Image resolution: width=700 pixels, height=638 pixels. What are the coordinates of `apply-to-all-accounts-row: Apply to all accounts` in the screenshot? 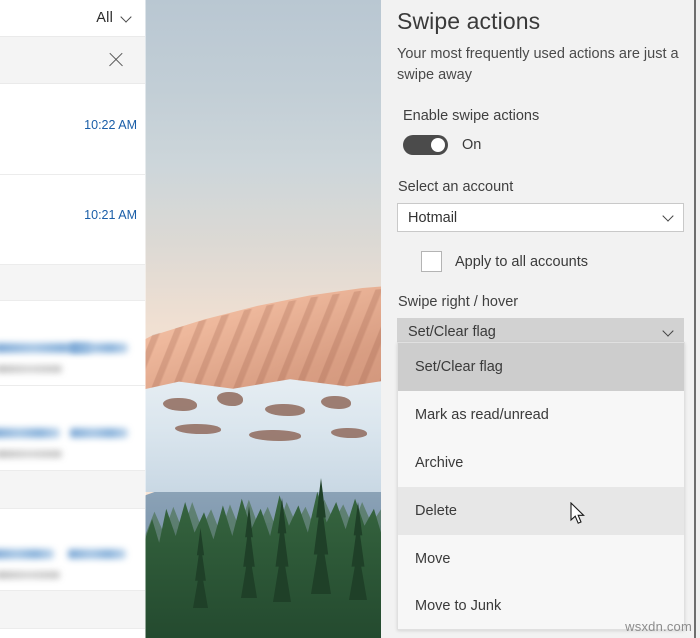 It's located at (540, 261).